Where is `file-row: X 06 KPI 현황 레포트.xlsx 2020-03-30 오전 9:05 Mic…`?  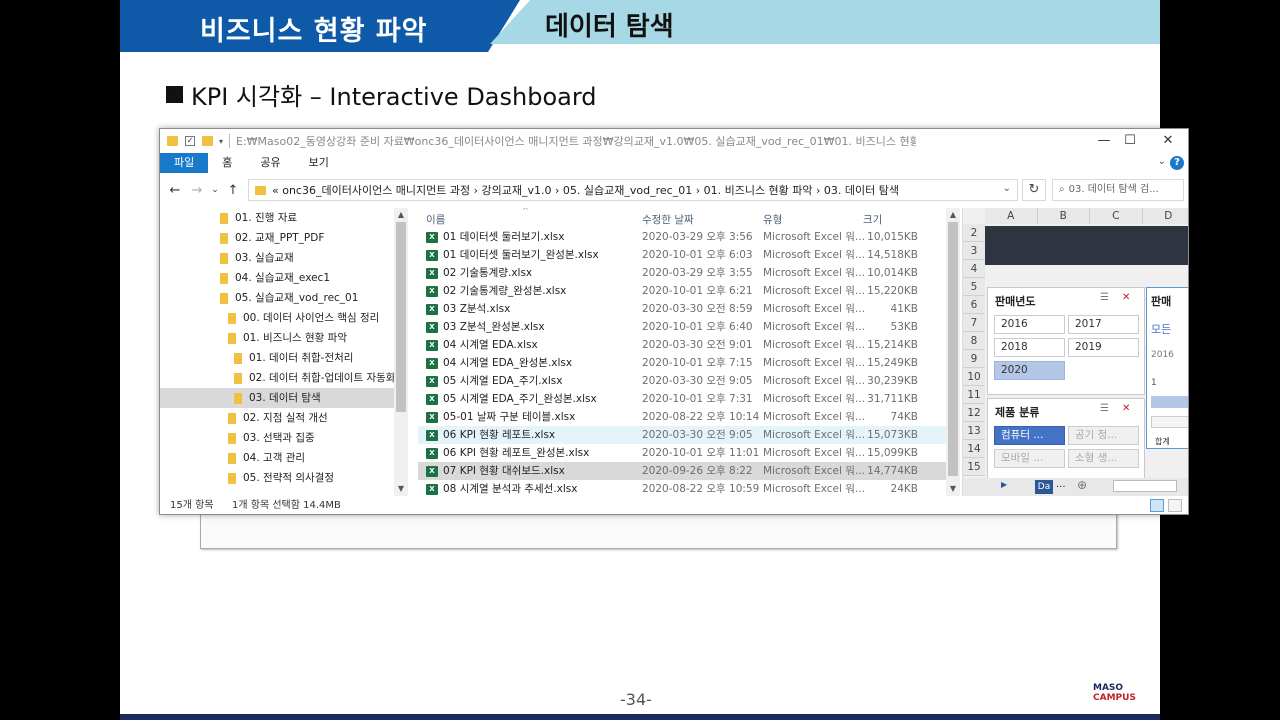 file-row: X 06 KPI 현황 레포트.xlsx 2020-03-30 오전 9:05 Mic… is located at coordinates (683, 435).